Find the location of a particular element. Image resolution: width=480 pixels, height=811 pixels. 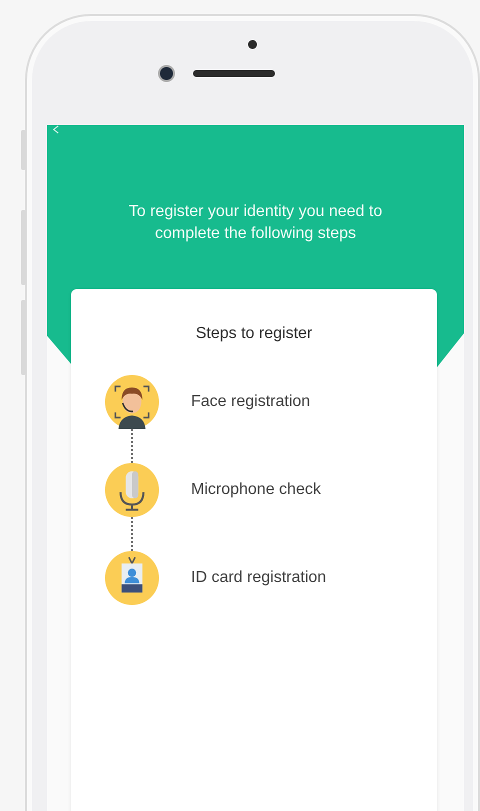

sensor-dot-icon is located at coordinates (252, 44).